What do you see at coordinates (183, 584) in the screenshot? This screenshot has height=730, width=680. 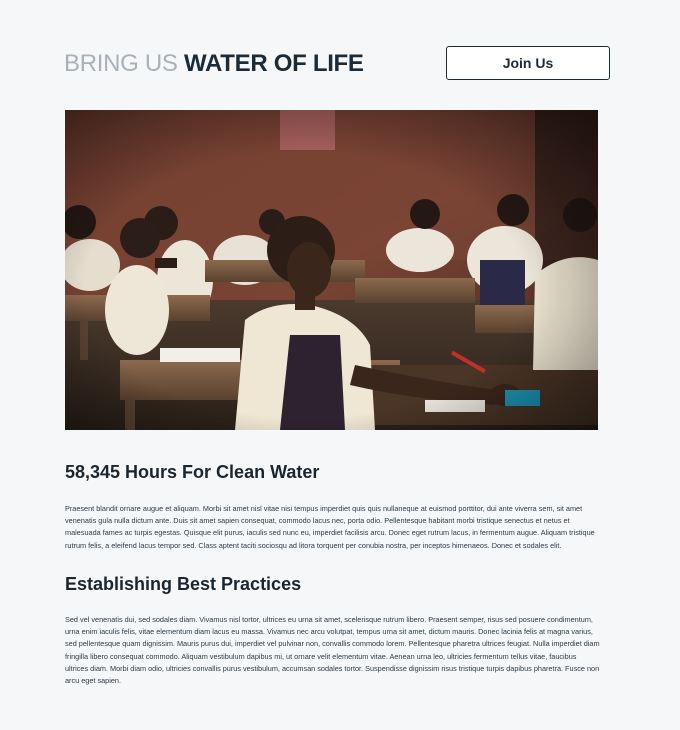 I see `section-title-best-practices: Establishing Best Practices` at bounding box center [183, 584].